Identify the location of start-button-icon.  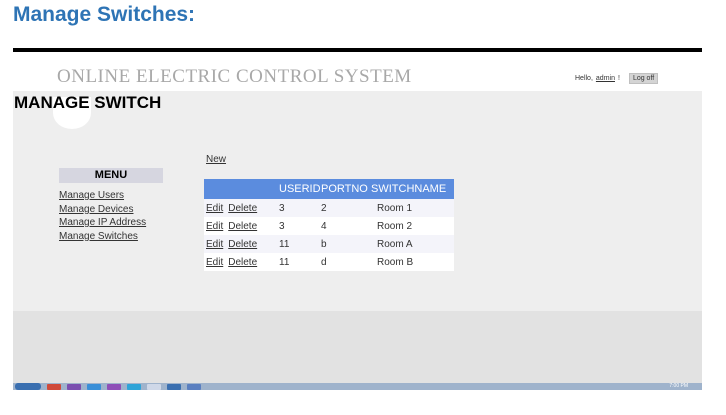
(28, 386).